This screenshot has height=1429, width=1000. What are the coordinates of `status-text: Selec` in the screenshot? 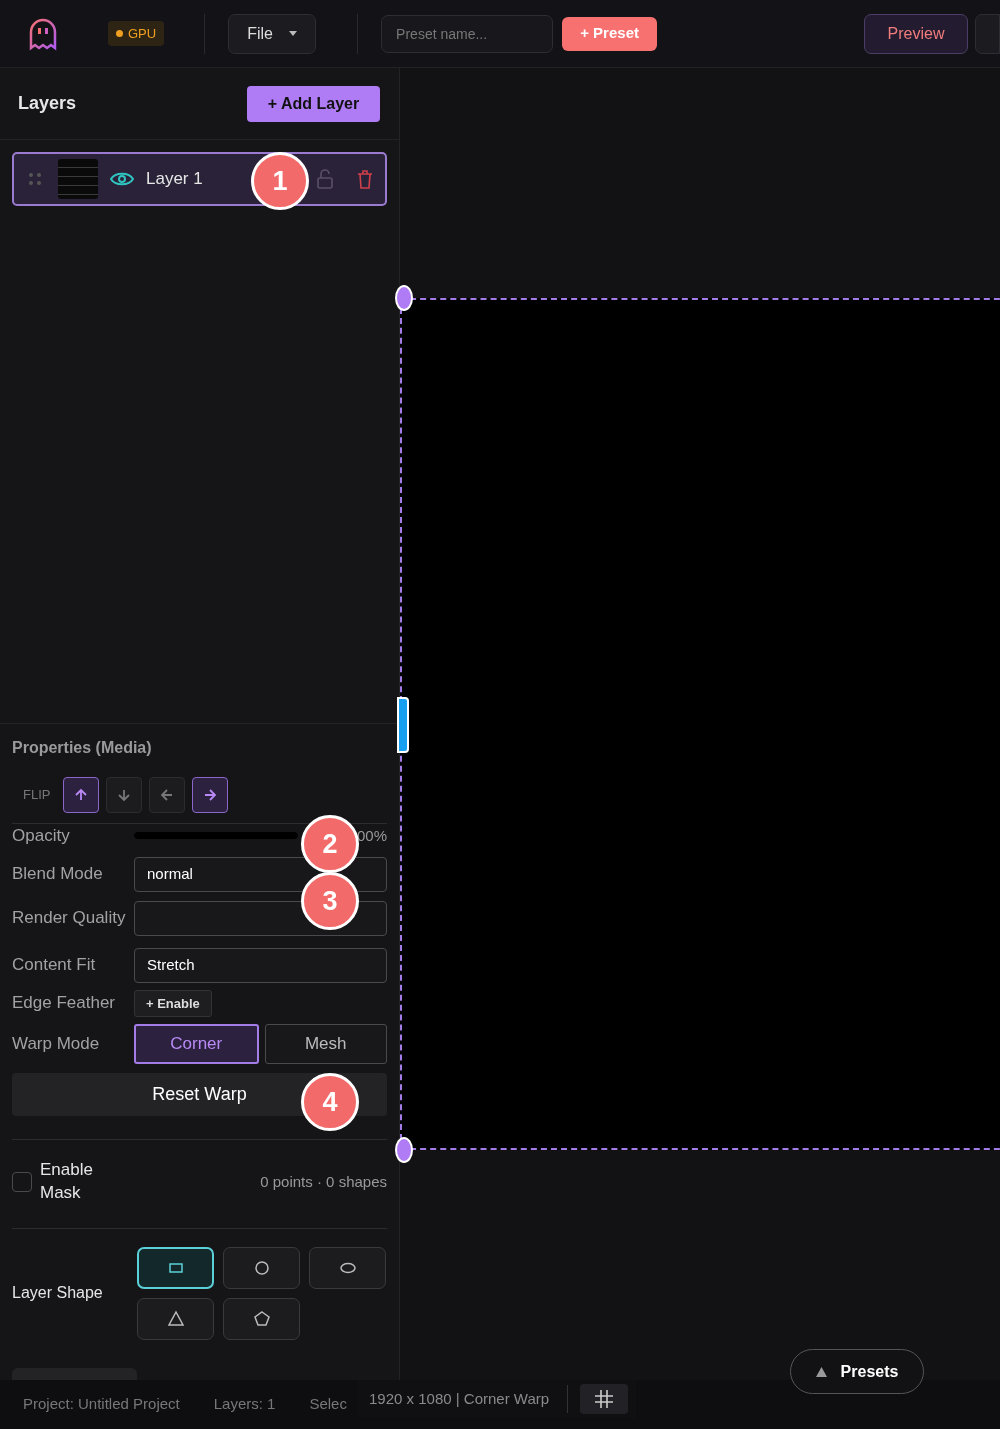 It's located at (328, 1404).